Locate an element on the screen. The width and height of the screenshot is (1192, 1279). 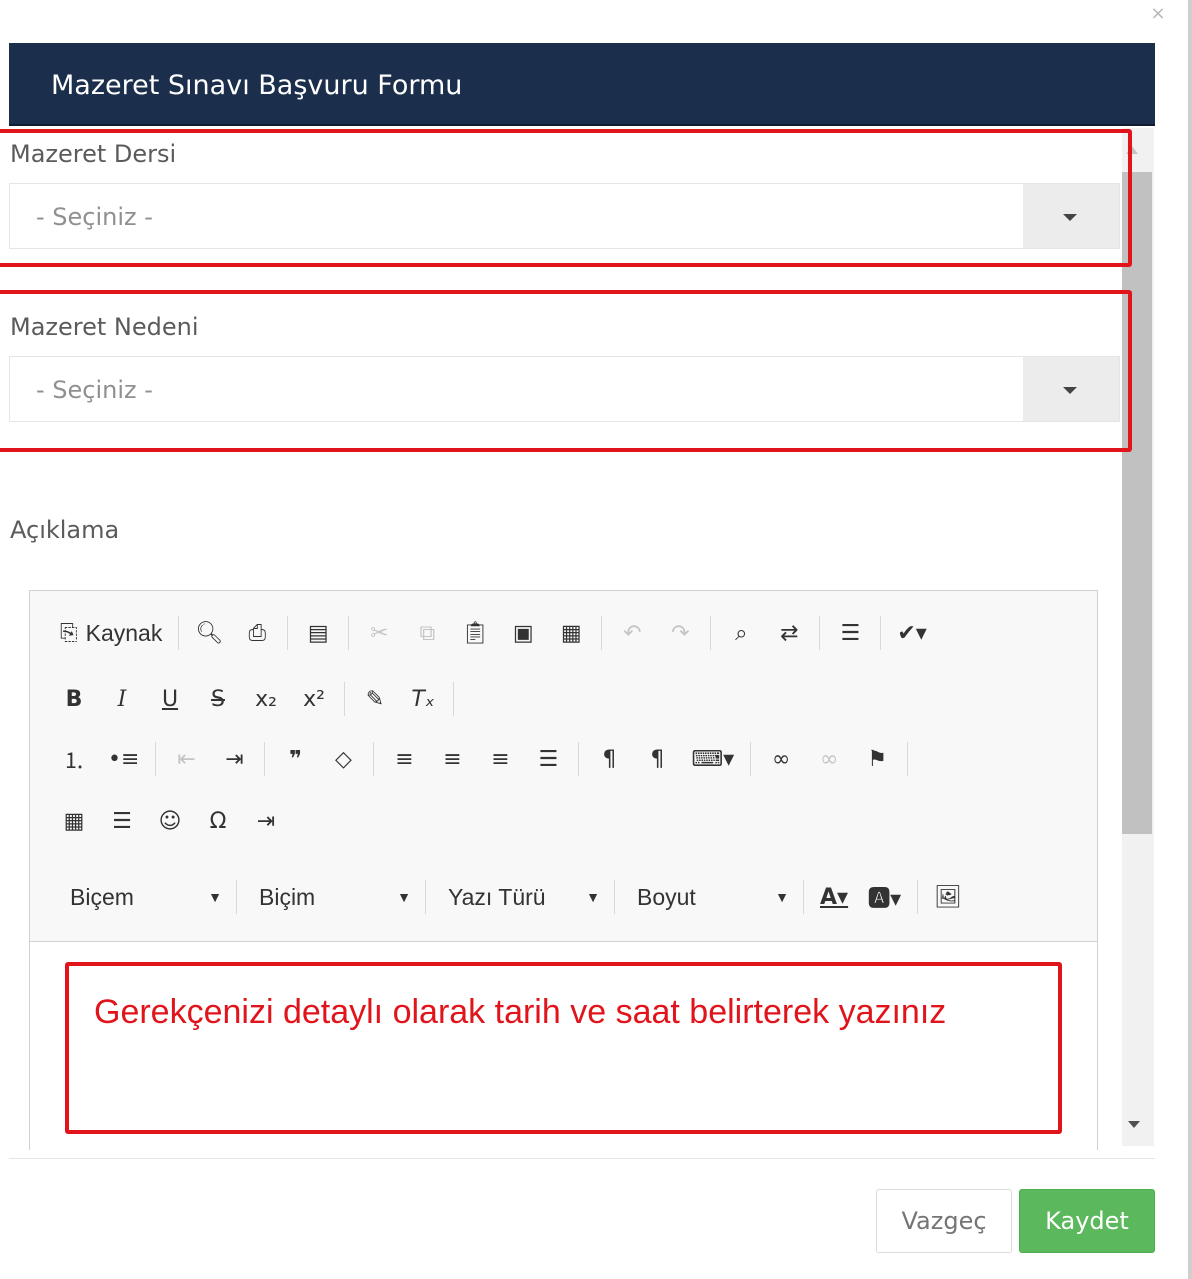
outdent-icon: ⇤ is located at coordinates (186, 759).